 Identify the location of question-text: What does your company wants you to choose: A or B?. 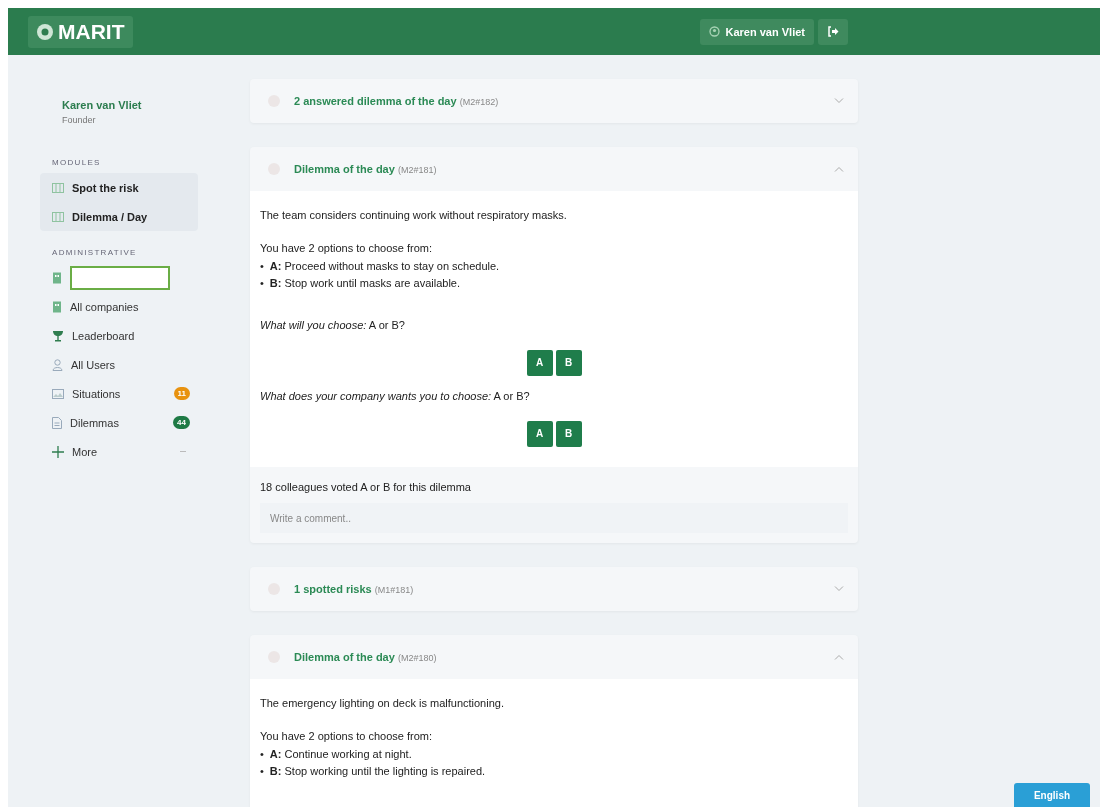
(395, 396).